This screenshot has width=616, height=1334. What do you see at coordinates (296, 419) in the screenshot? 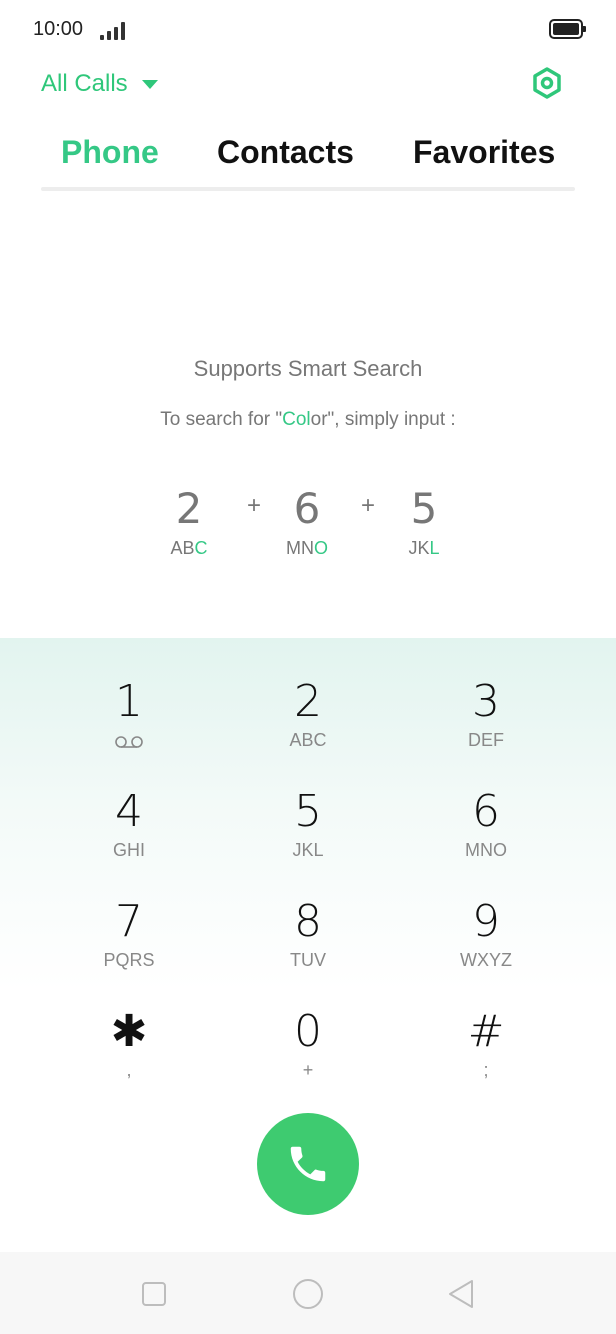
I see `subtitle-highlight: Col` at bounding box center [296, 419].